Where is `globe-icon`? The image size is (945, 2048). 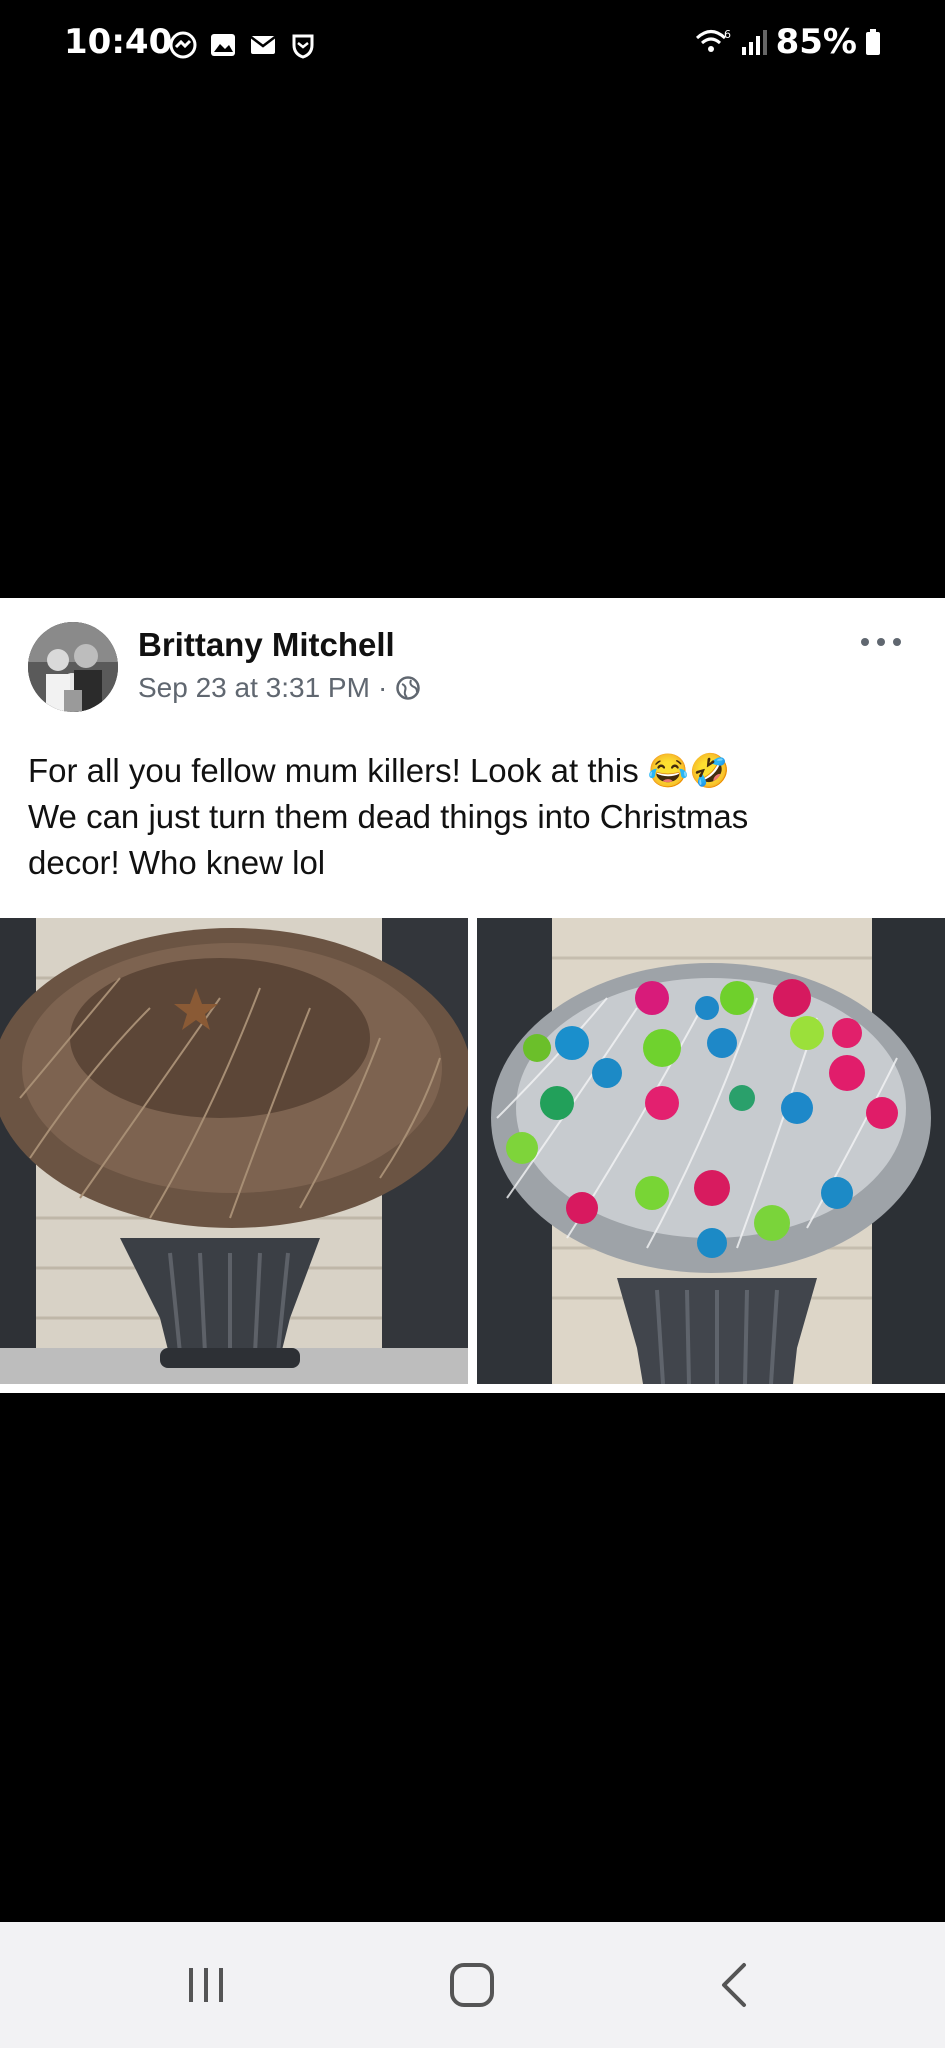 globe-icon is located at coordinates (408, 688).